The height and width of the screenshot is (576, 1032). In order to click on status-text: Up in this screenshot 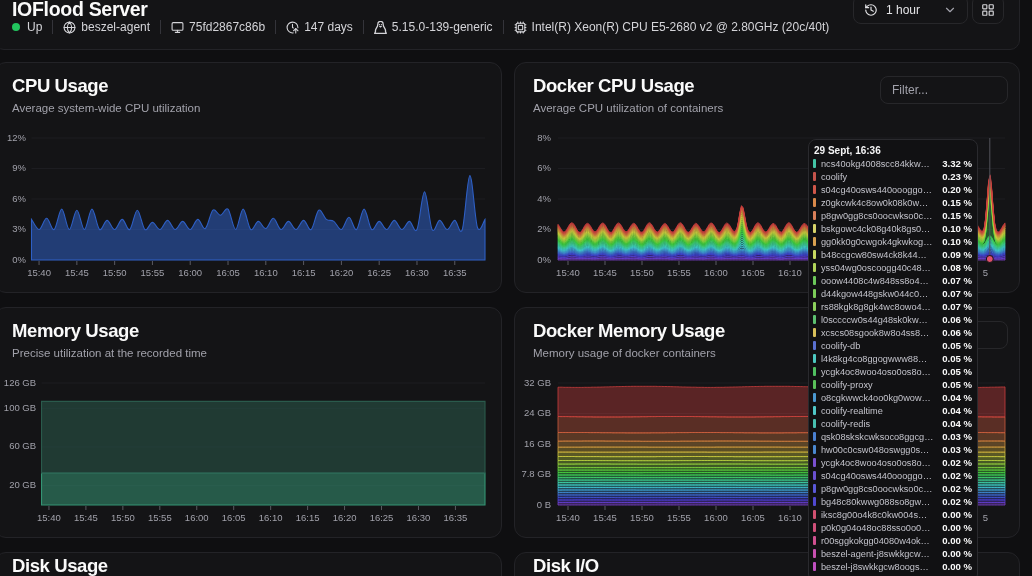, I will do `click(35, 27)`.